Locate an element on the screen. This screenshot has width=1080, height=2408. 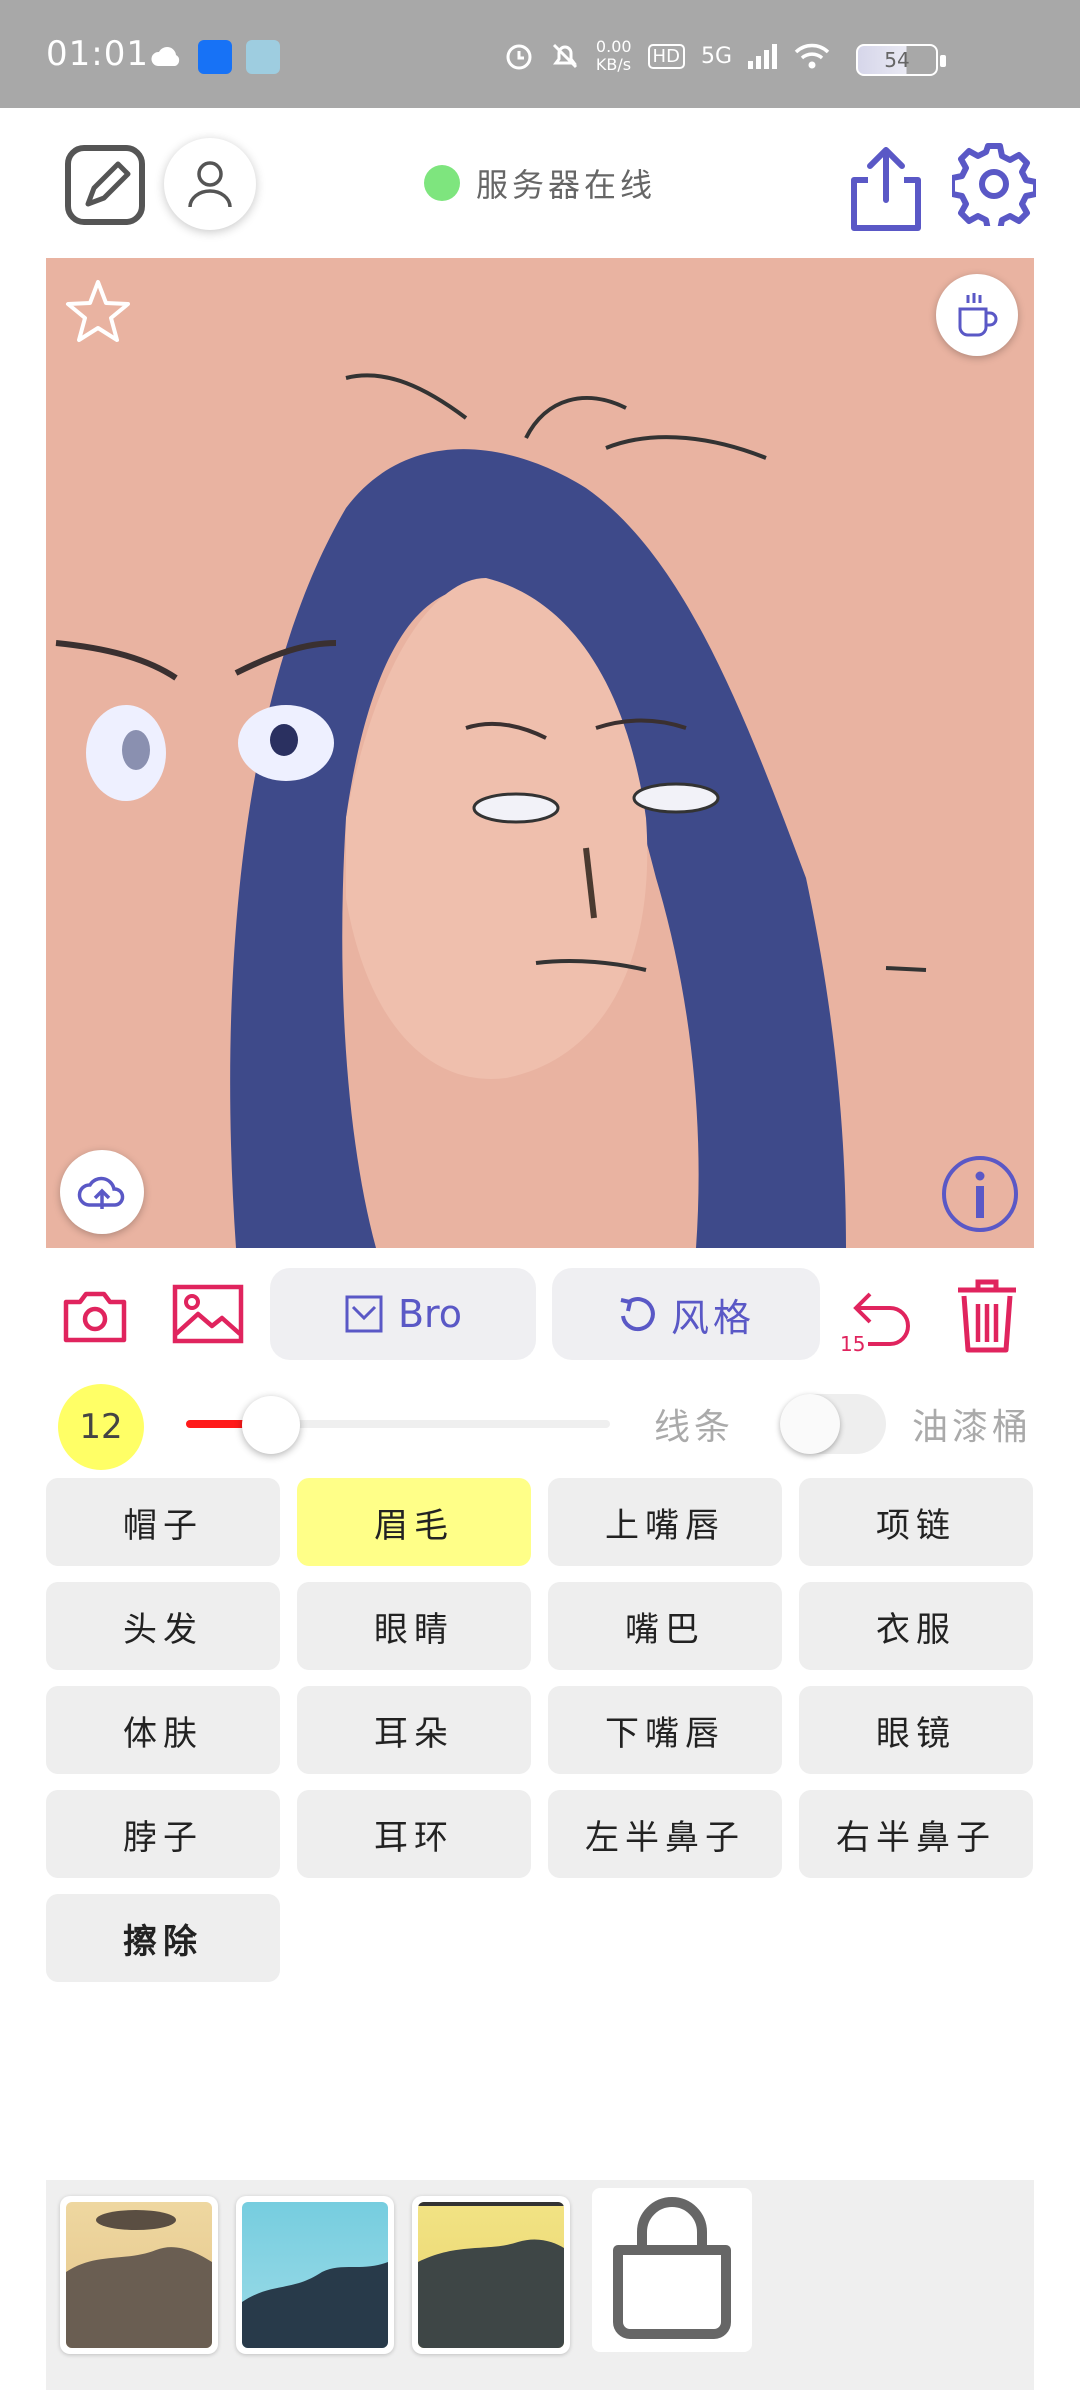
coffee-cup-icon is located at coordinates (978, 315).